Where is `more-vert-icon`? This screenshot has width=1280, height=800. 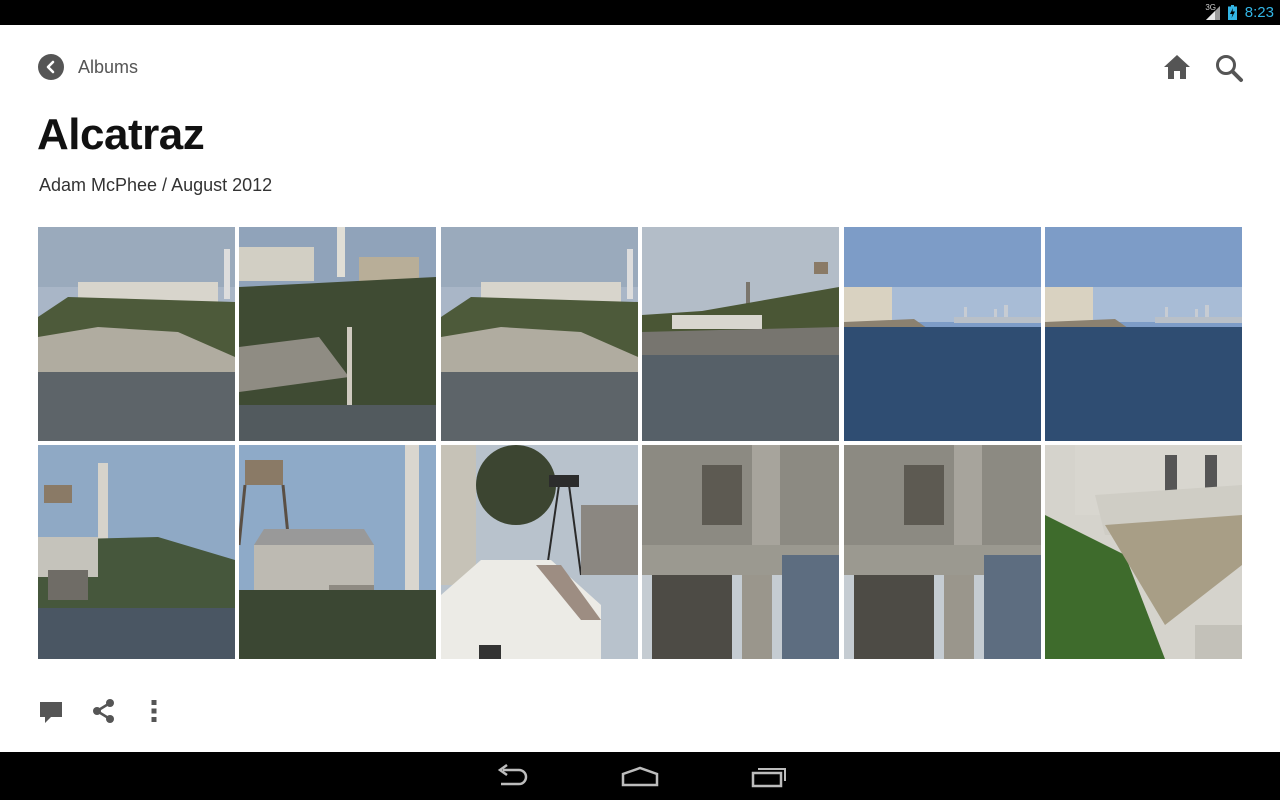
more-vert-icon is located at coordinates (154, 711).